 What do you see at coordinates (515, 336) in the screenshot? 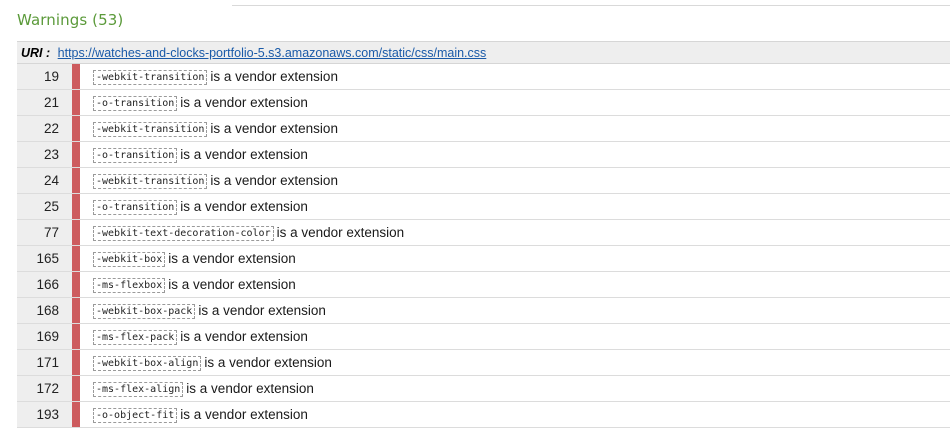
I see `warning-message: -ms-flex-pack is a vendor extension` at bounding box center [515, 336].